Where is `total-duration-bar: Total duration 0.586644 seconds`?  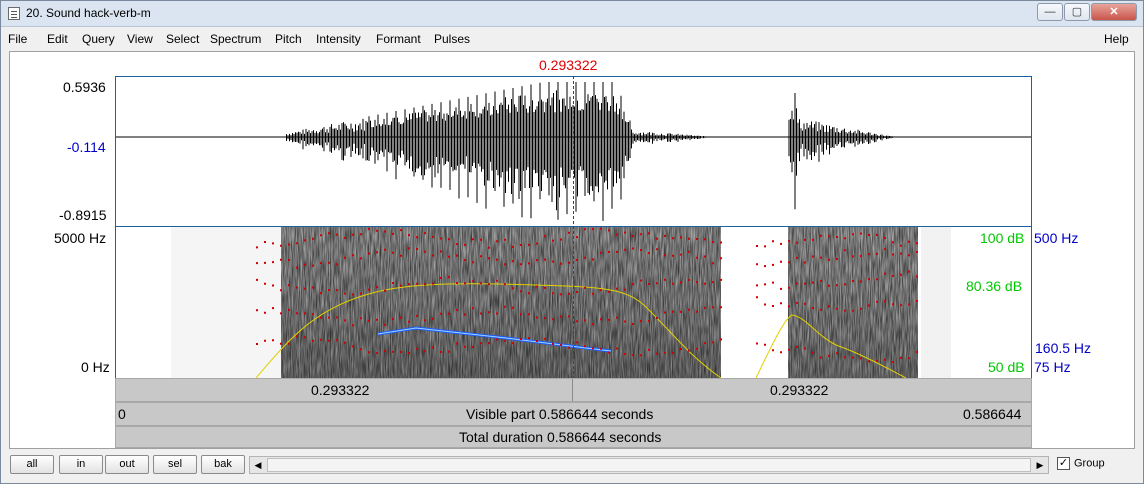
total-duration-bar: Total duration 0.586644 seconds is located at coordinates (573, 437).